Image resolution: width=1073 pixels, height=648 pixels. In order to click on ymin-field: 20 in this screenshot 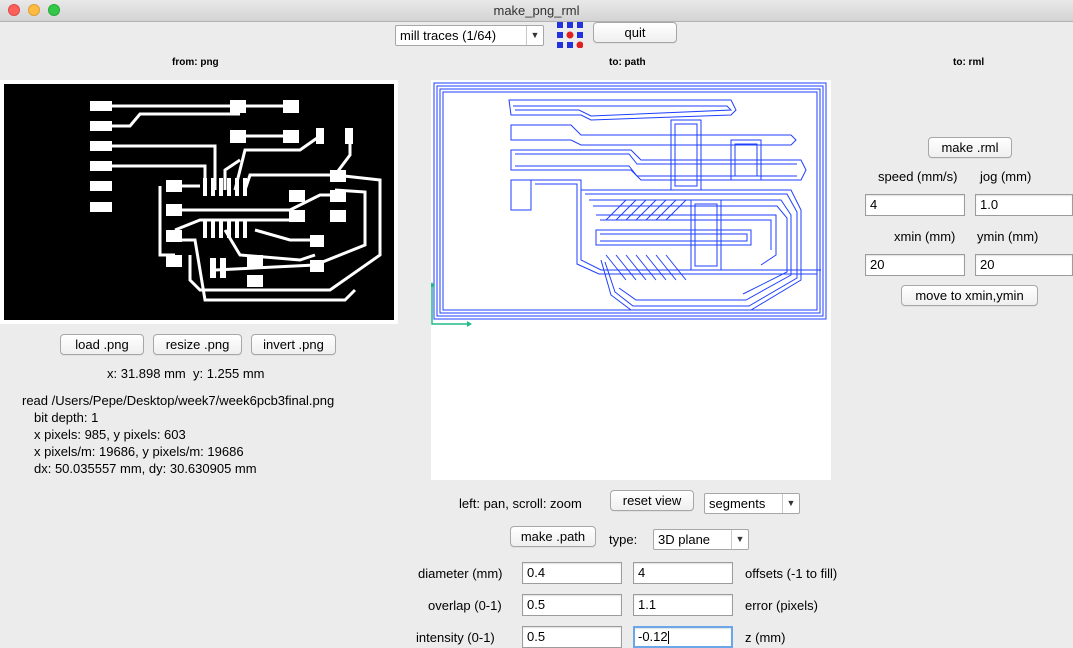, I will do `click(1024, 265)`.